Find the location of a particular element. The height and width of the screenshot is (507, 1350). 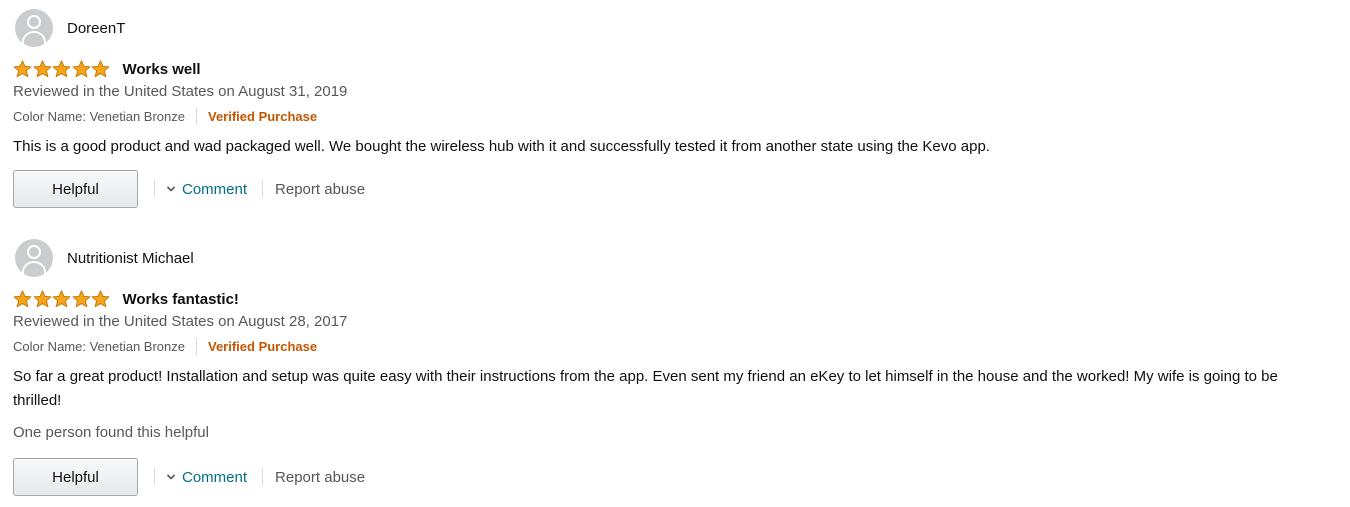

rating-row: Works fantastic! is located at coordinates (126, 299).